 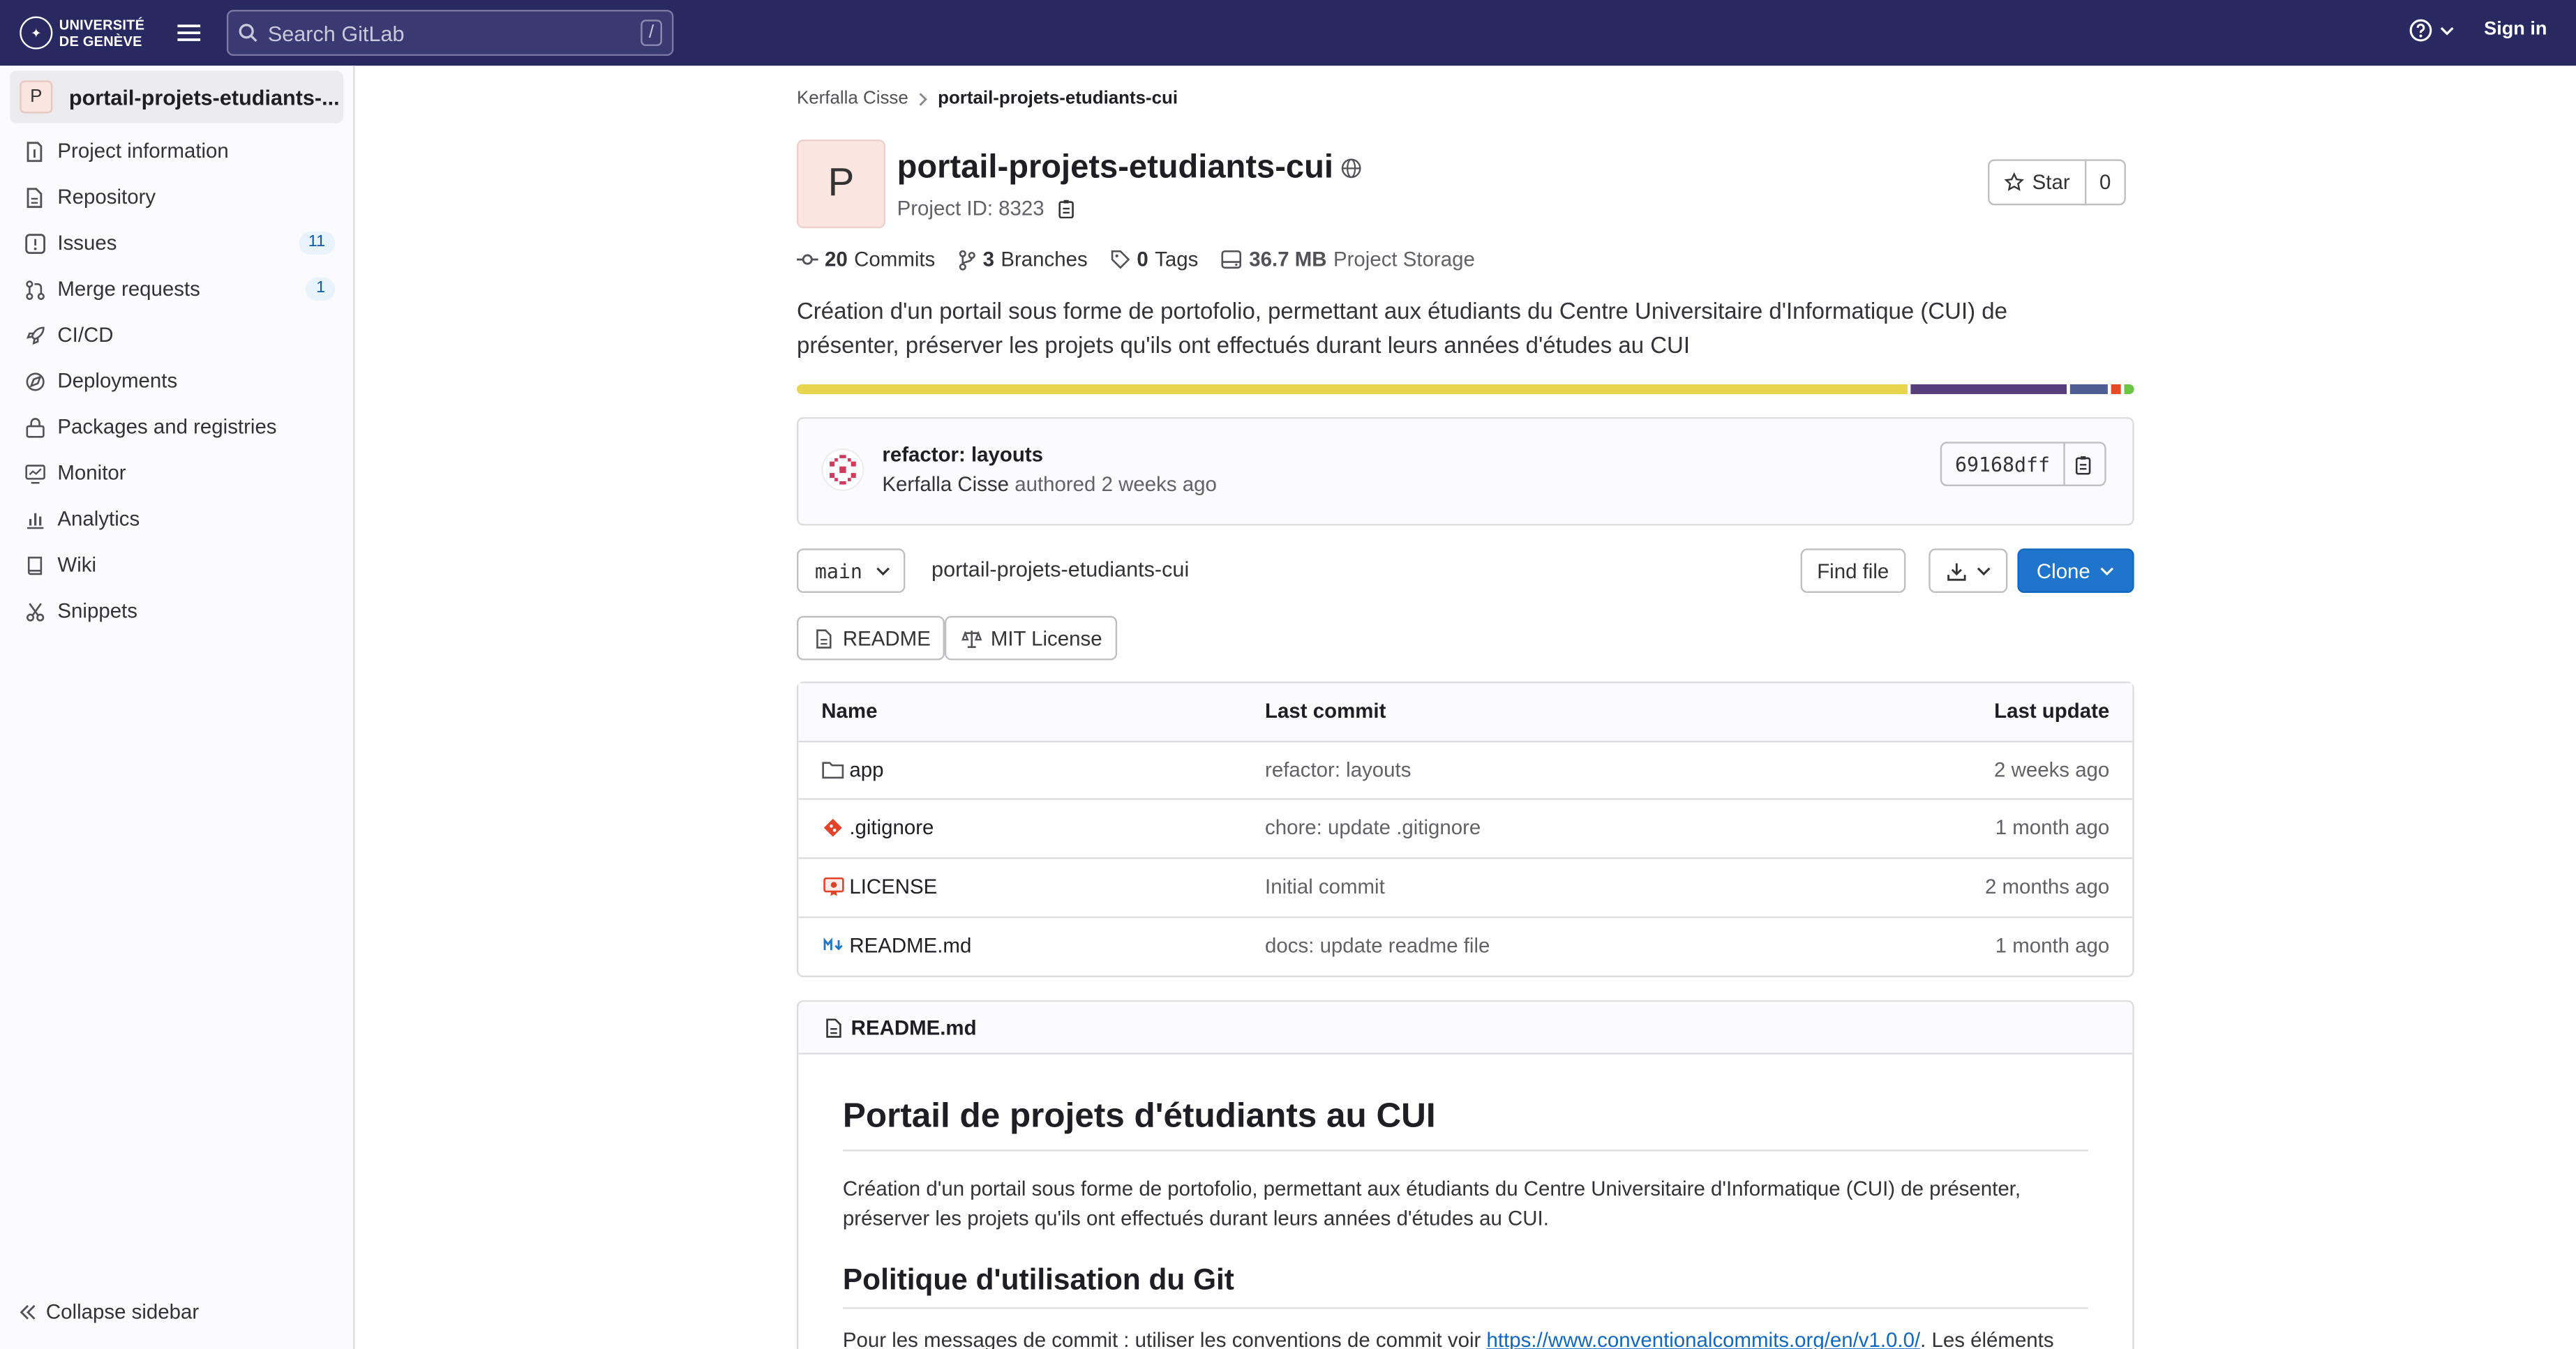 I want to click on star-button: Star 0, so click(x=2057, y=183).